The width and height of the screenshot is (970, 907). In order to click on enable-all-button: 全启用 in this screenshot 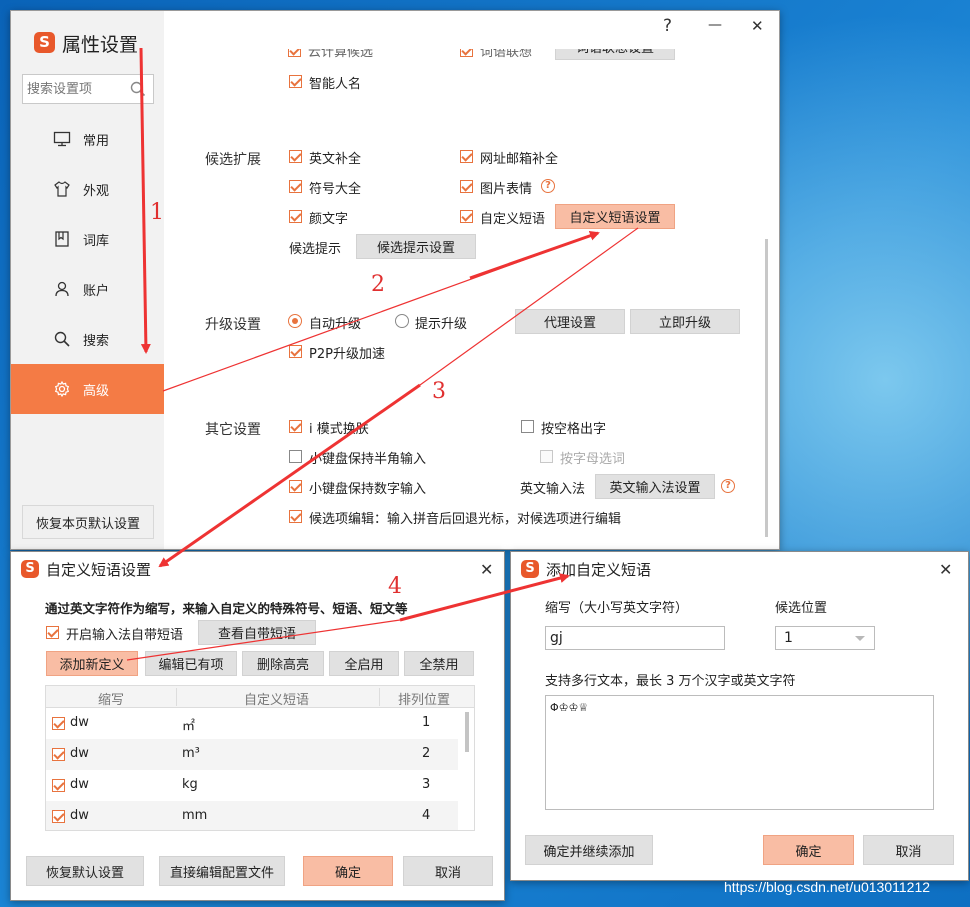, I will do `click(364, 663)`.